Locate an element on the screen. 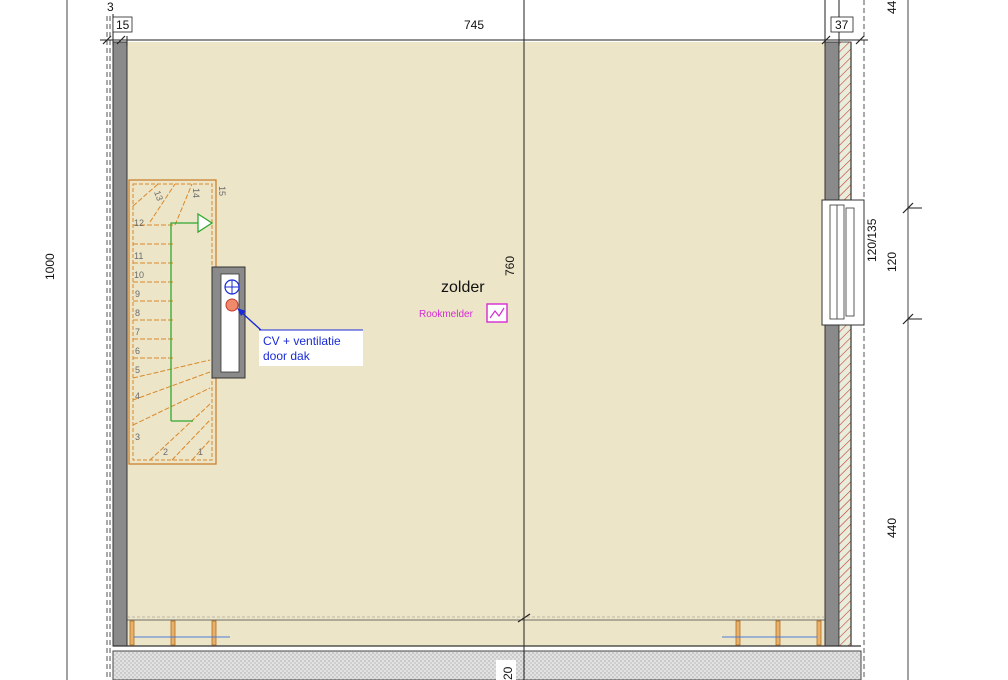 This screenshot has width=1008, height=680. room-label: zolder is located at coordinates (463, 287).